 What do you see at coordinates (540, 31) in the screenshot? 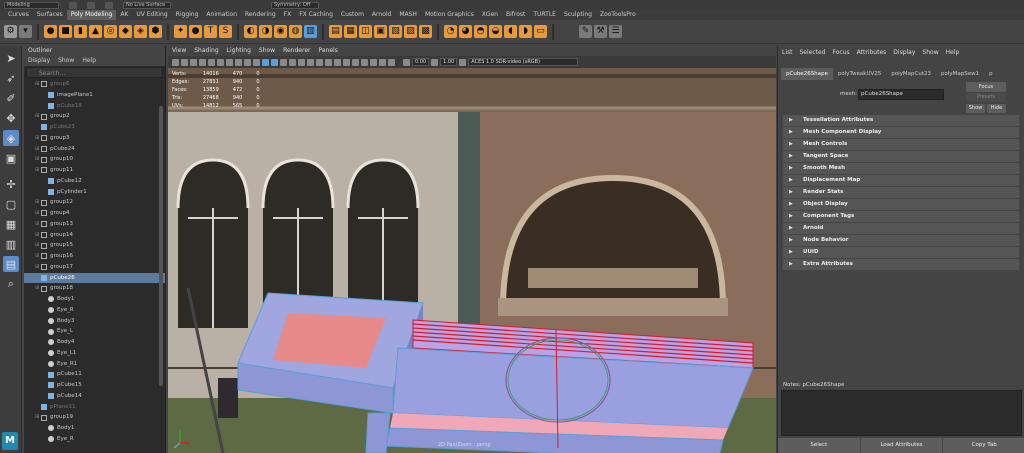
I see `planar-map-icon: ▭` at bounding box center [540, 31].